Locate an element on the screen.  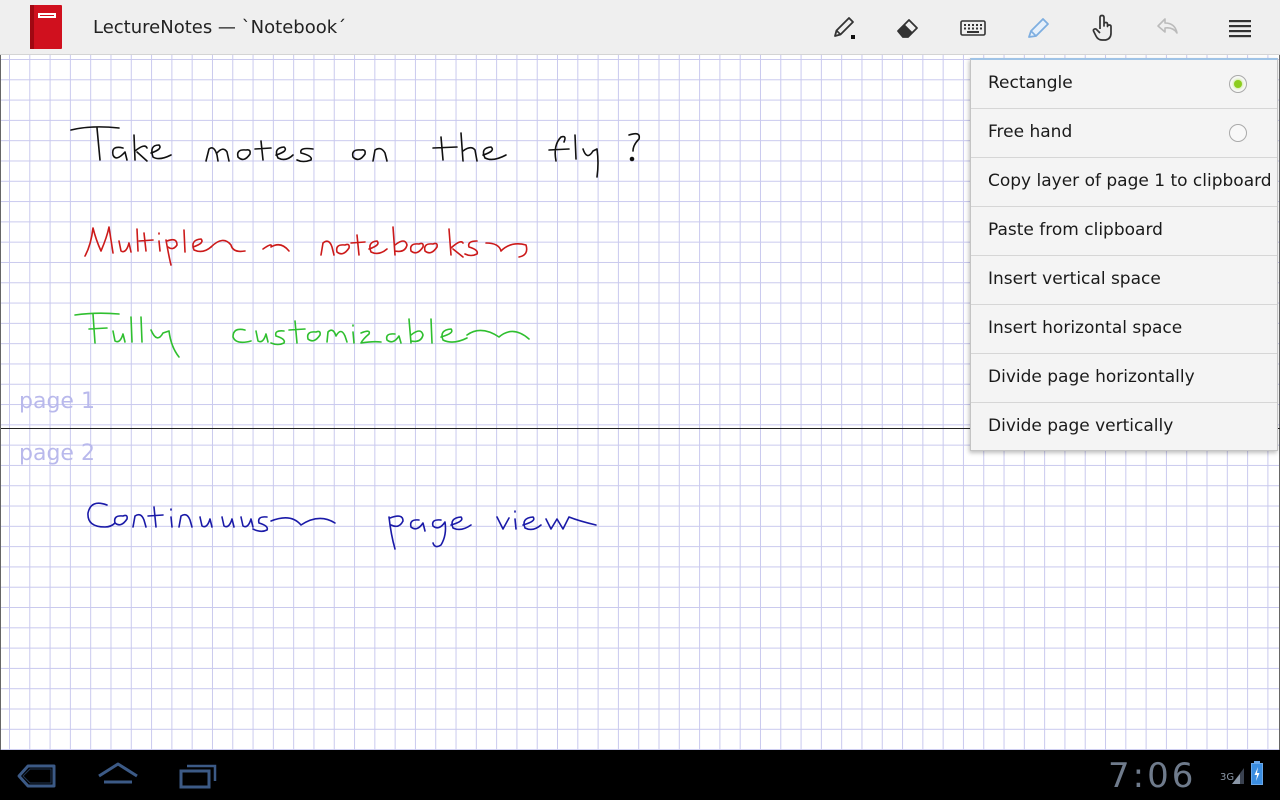
app-title: LectureNotes — `Notebook´ is located at coordinates (220, 27).